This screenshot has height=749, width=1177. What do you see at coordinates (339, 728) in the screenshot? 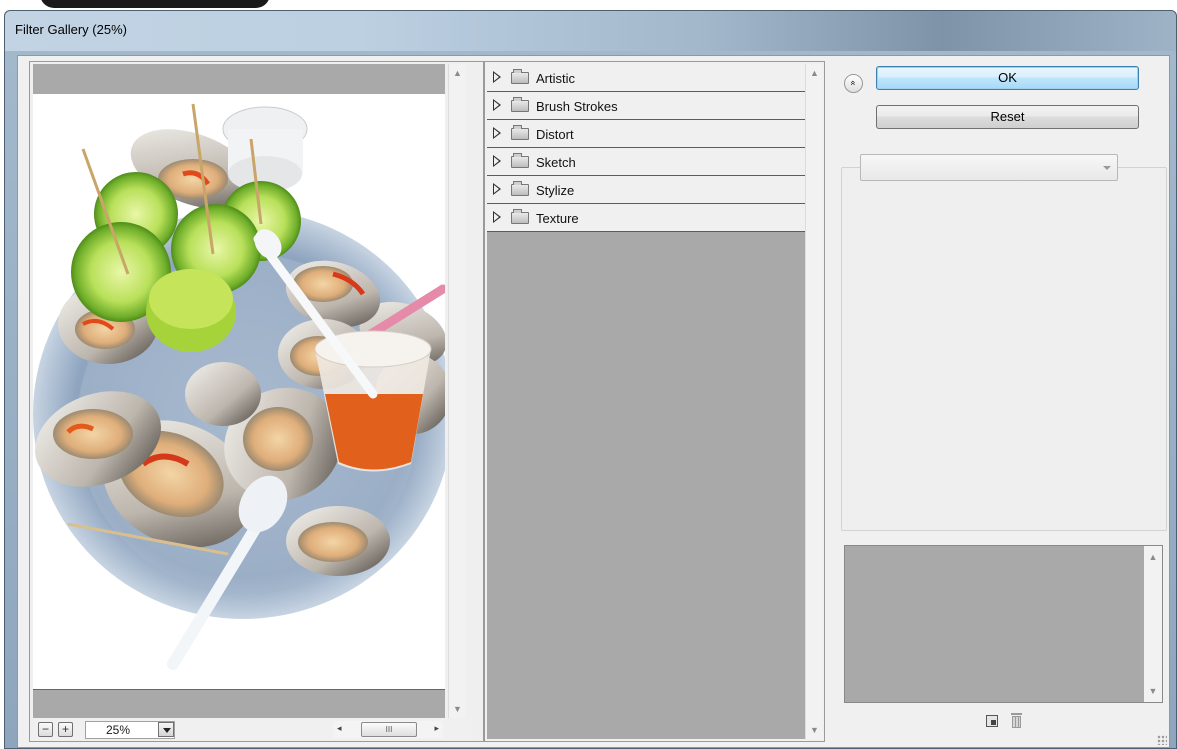
I see `scroll-left-arrow-icon: ◂` at bounding box center [339, 728].